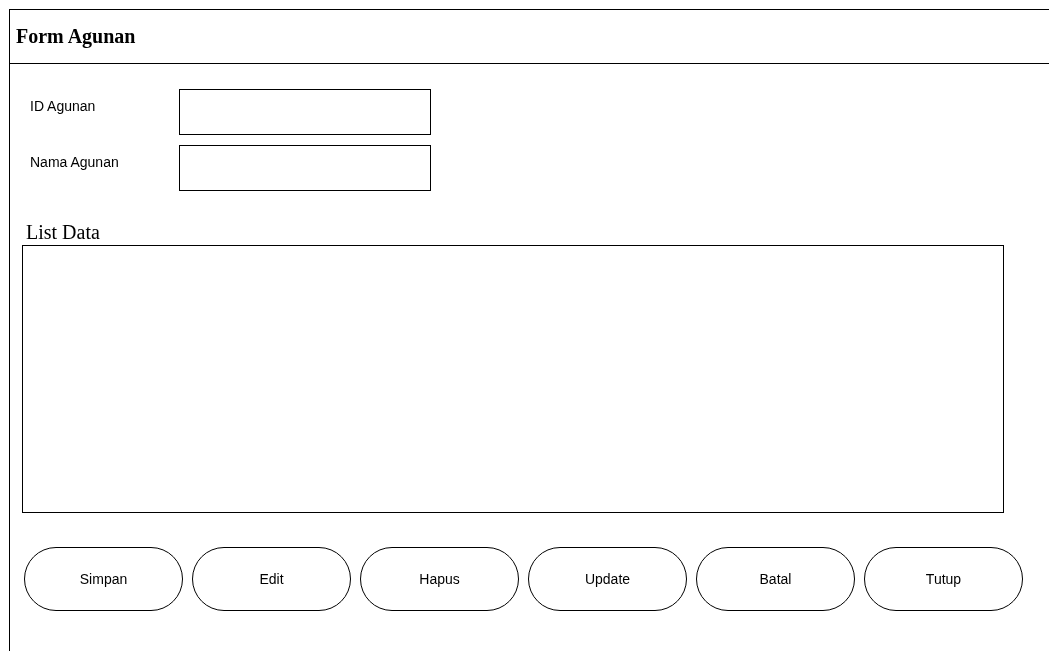  Describe the element at coordinates (271, 579) in the screenshot. I see `action-button: Edit` at that location.